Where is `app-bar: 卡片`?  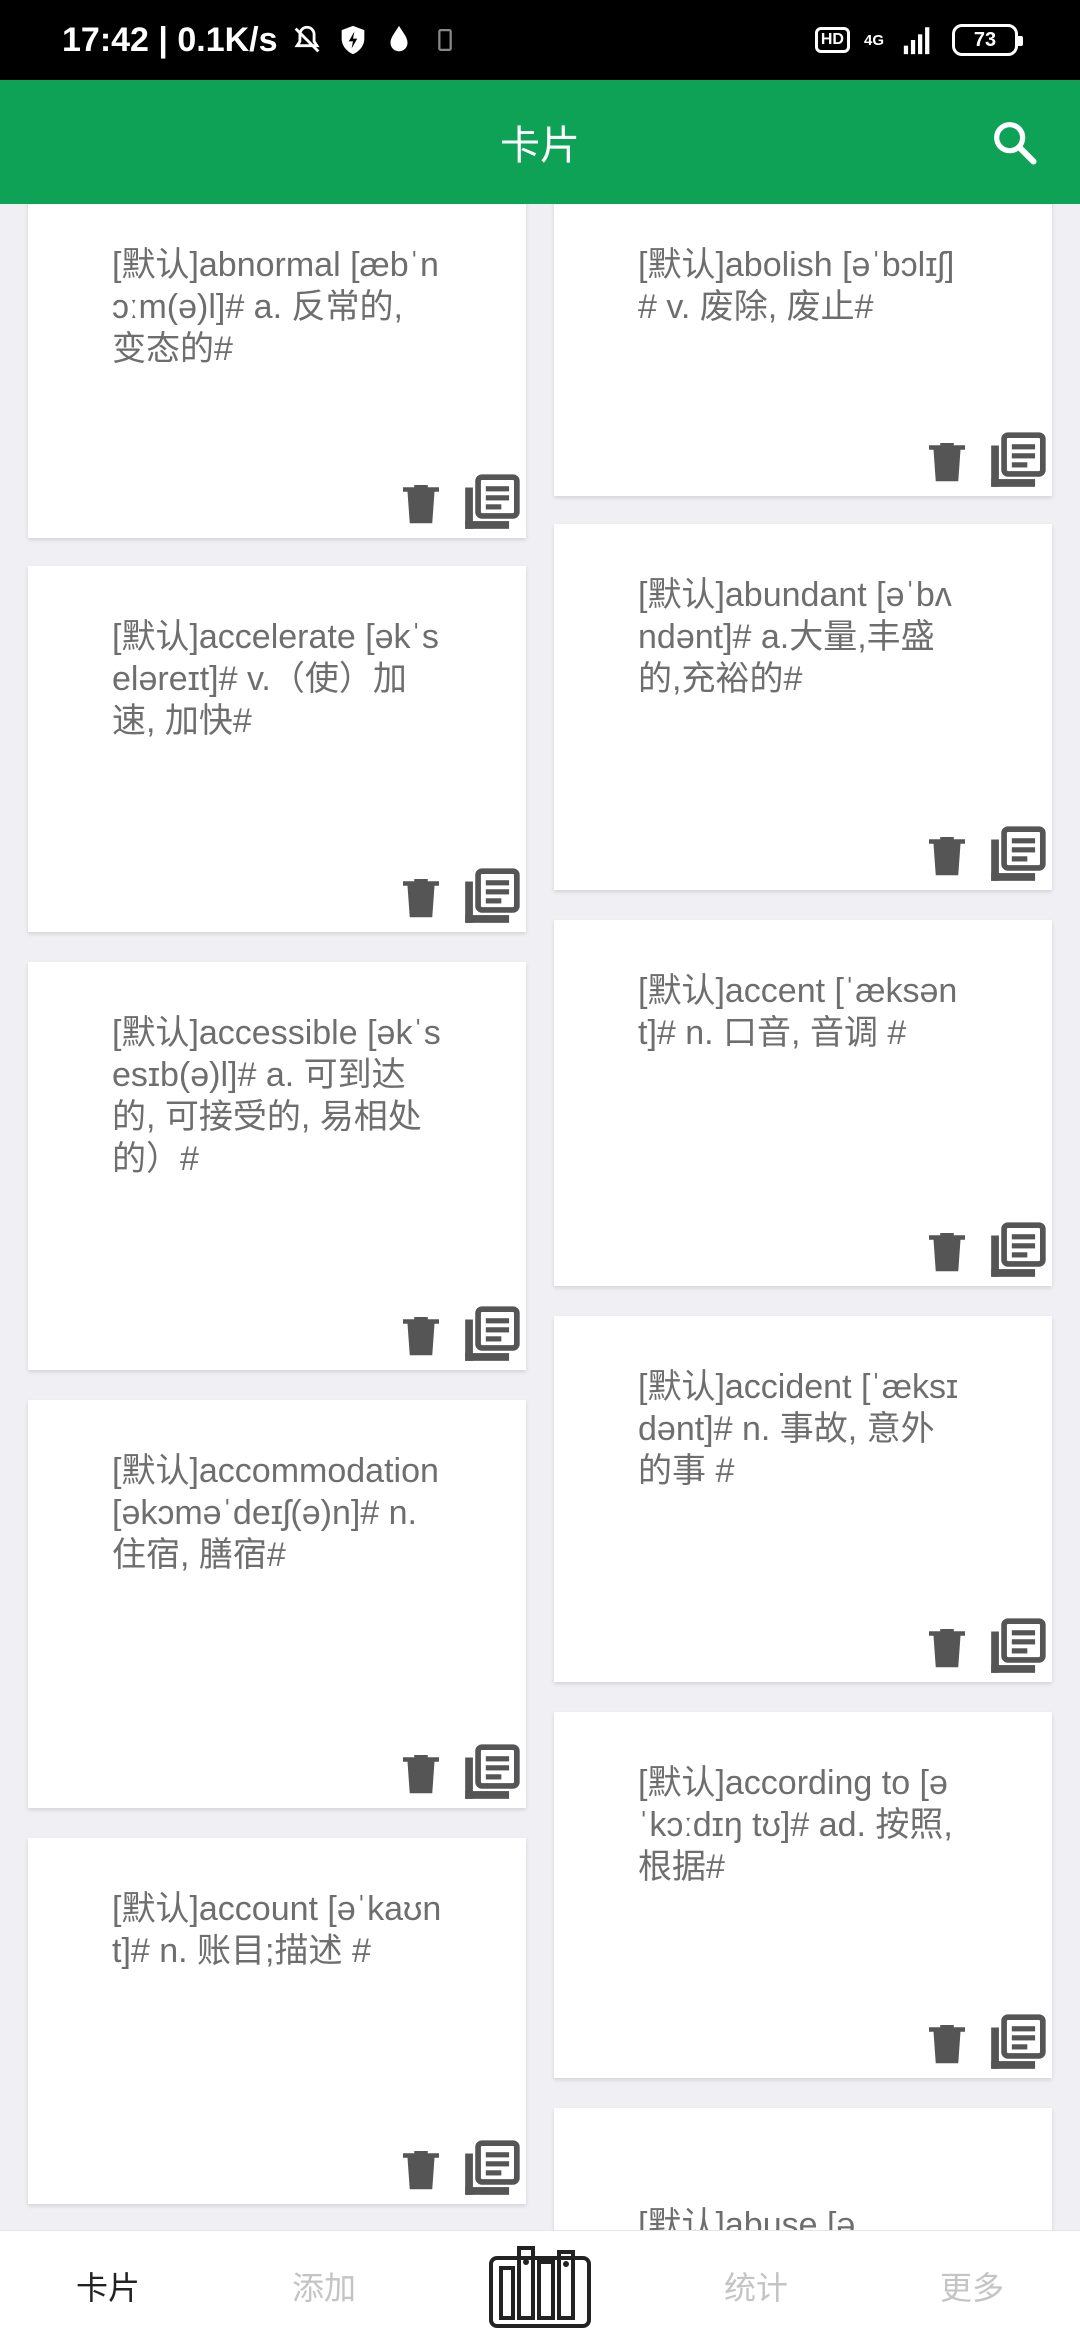
app-bar: 卡片 is located at coordinates (540, 142).